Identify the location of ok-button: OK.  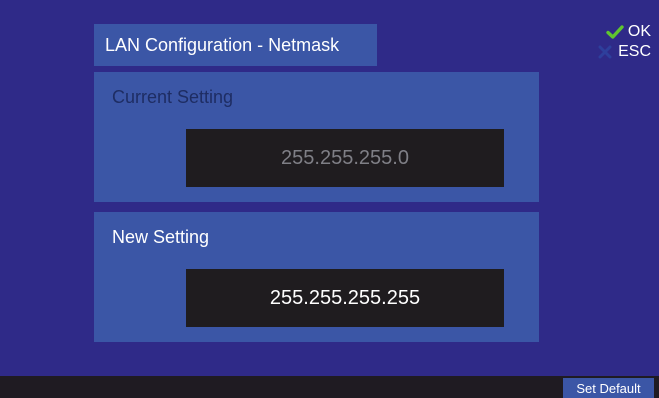
(615, 32).